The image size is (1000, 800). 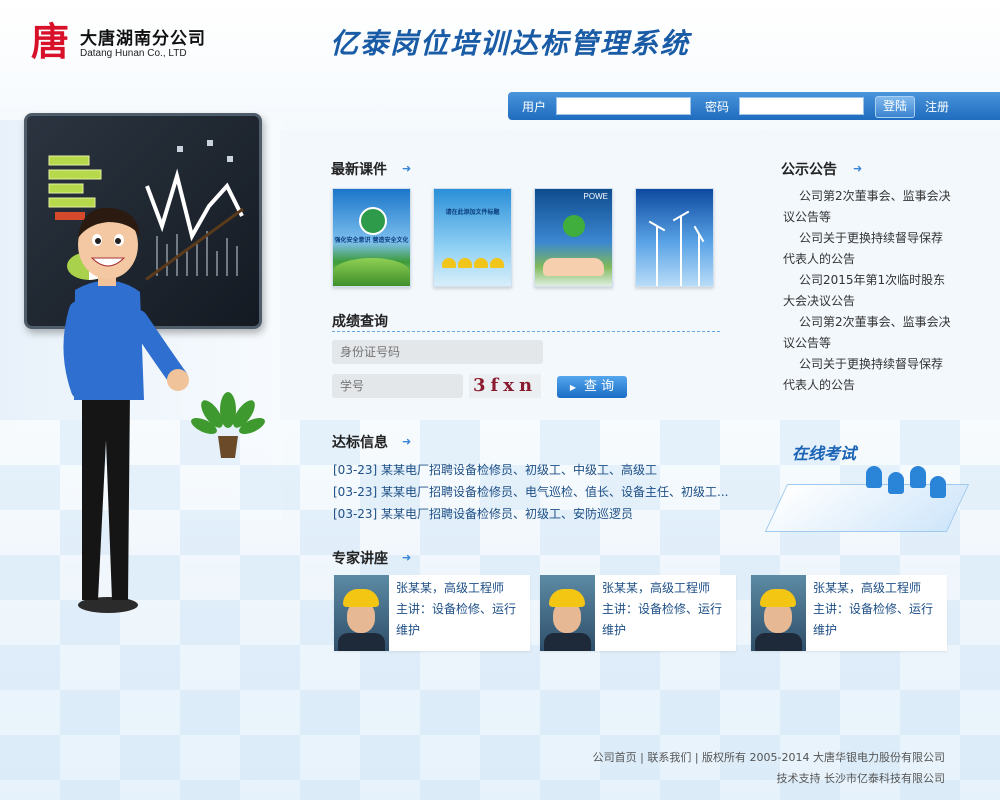 I want to click on course-thumbnail-1: 强化安全意识 营造安全文化, so click(x=371, y=237).